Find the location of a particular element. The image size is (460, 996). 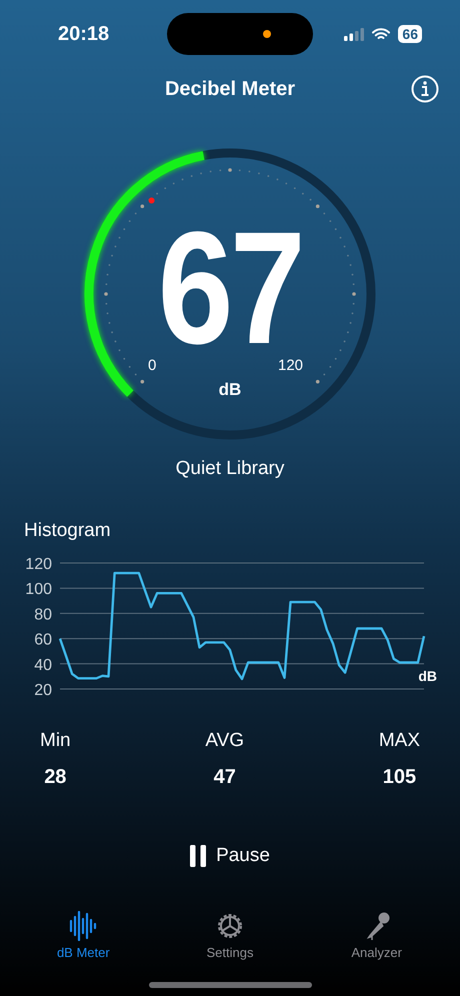

info-button is located at coordinates (425, 89).